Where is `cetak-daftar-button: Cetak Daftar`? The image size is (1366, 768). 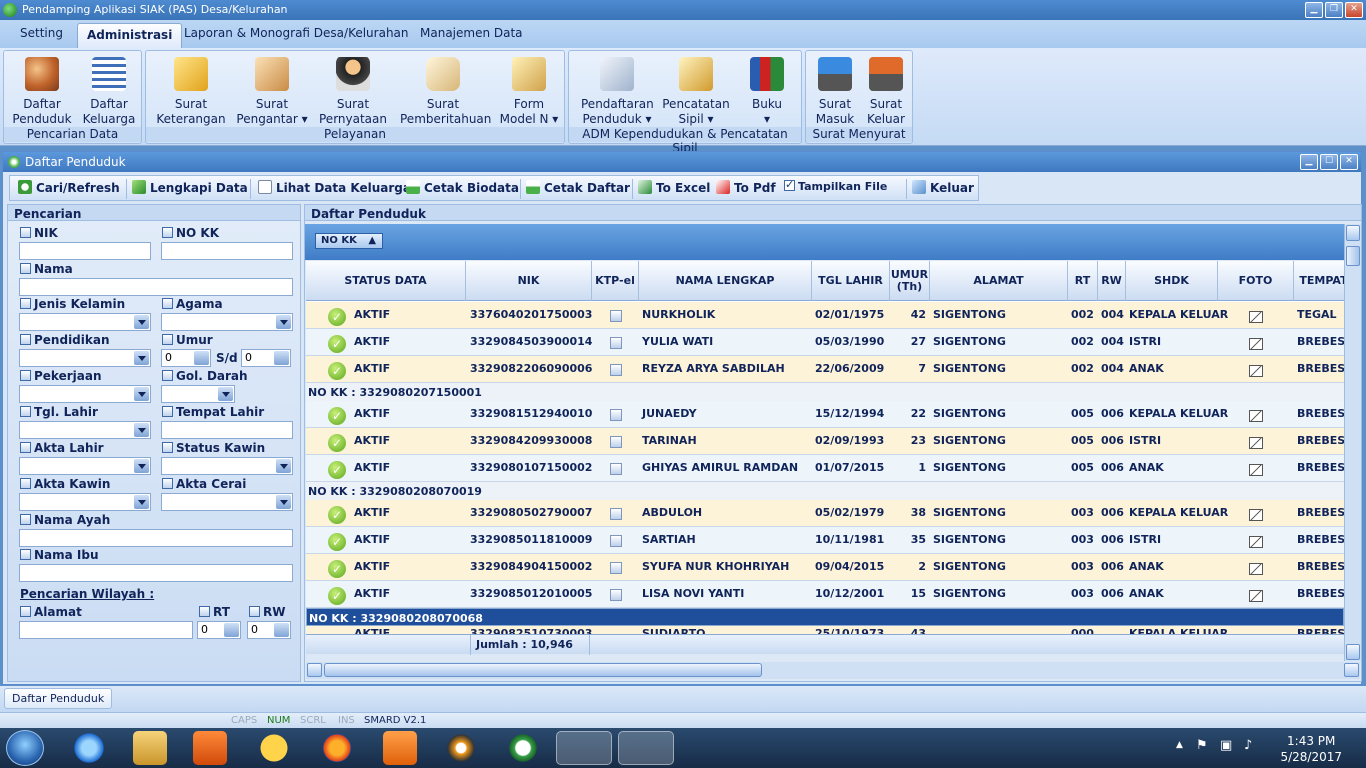 cetak-daftar-button: Cetak Daftar is located at coordinates (578, 187).